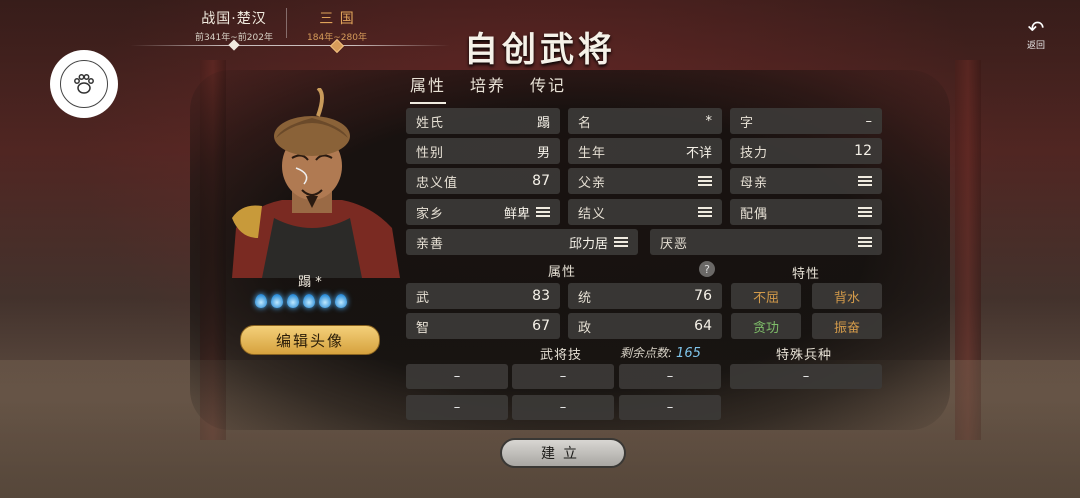 Image resolution: width=1080 pixels, height=498 pixels. Describe the element at coordinates (430, 244) in the screenshot. I see `field-label: 亲善` at that location.